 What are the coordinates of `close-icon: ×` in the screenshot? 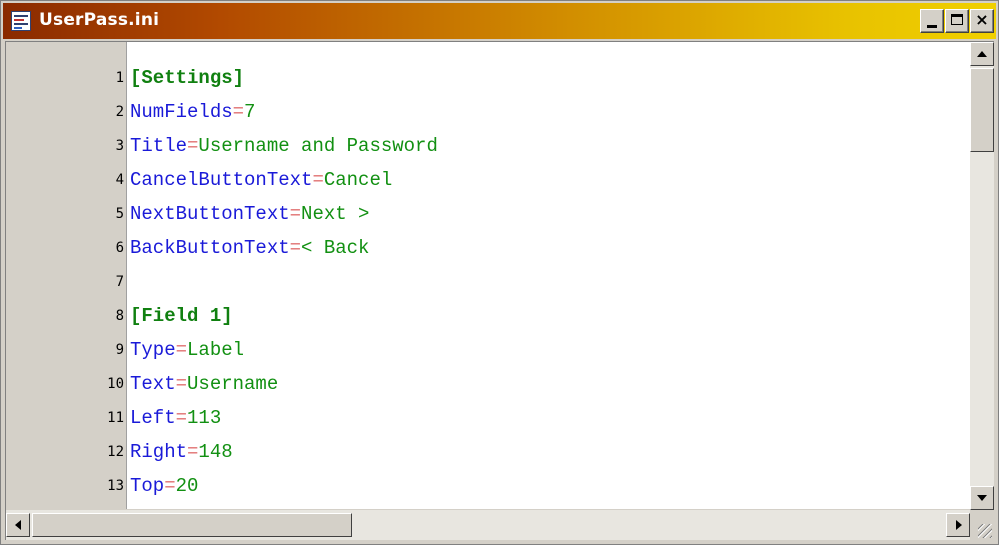 It's located at (982, 19).